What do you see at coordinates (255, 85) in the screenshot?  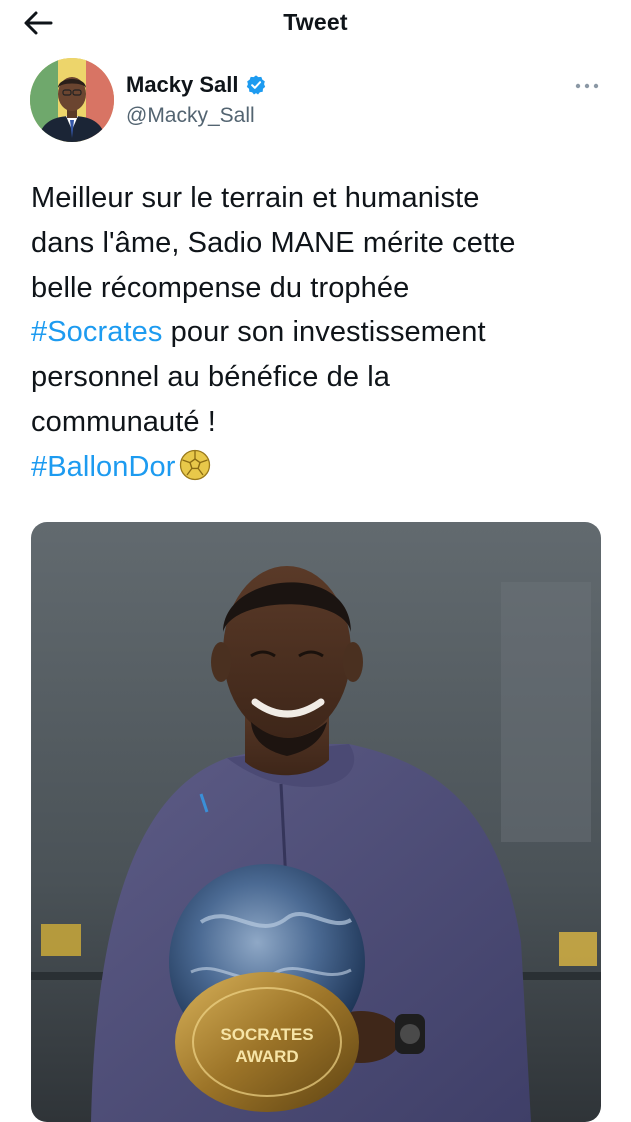 I see `verified-badge-icon` at bounding box center [255, 85].